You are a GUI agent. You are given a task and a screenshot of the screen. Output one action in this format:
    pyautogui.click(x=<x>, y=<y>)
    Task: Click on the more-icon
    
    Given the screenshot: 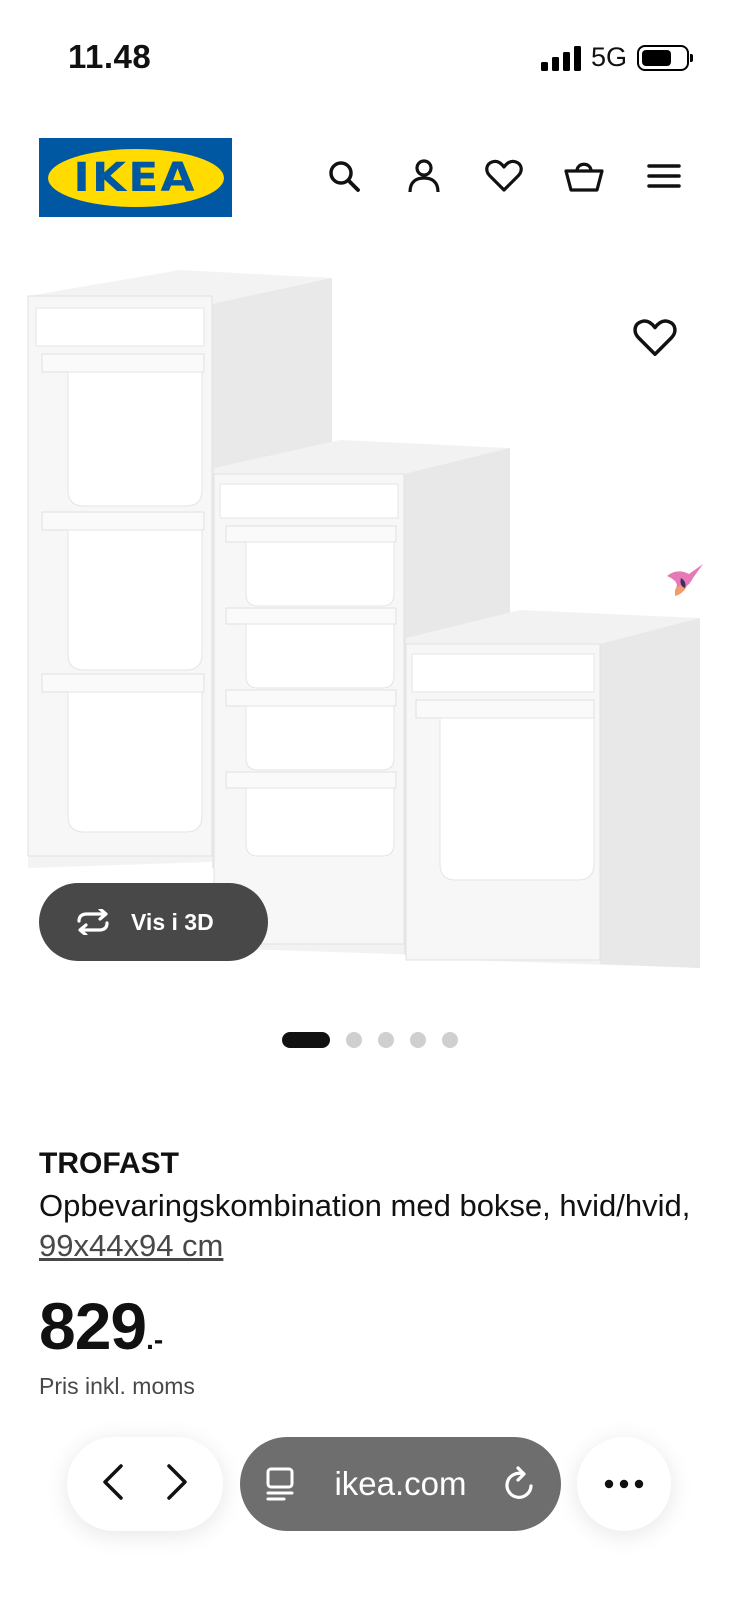 What is the action you would take?
    pyautogui.click(x=624, y=1484)
    